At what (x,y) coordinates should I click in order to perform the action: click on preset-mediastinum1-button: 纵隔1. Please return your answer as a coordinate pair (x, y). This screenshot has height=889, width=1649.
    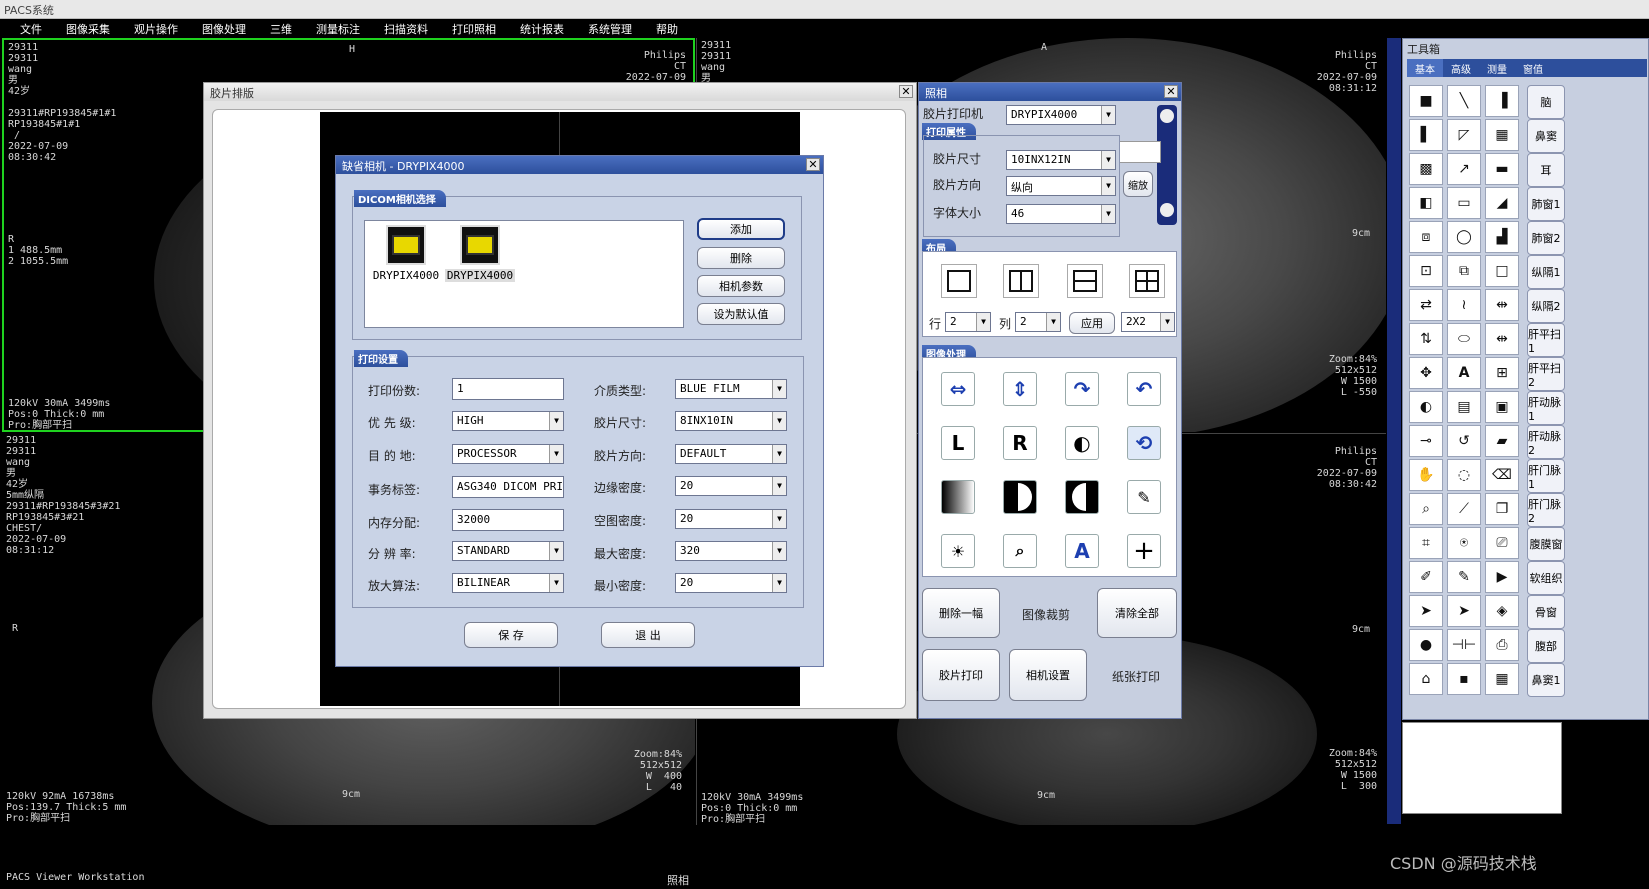
    Looking at the image, I should click on (1546, 272).